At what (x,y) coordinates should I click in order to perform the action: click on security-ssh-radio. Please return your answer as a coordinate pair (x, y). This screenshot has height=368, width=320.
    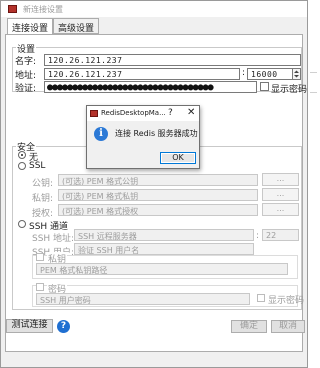
    Looking at the image, I should click on (22, 224).